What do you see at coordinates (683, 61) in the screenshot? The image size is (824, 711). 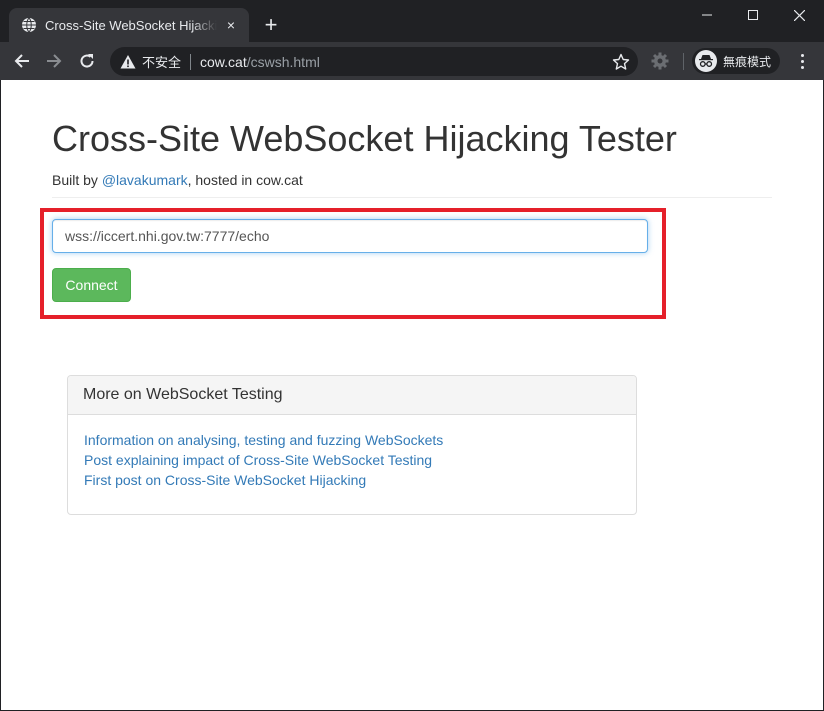 I see `toolbar-divider` at bounding box center [683, 61].